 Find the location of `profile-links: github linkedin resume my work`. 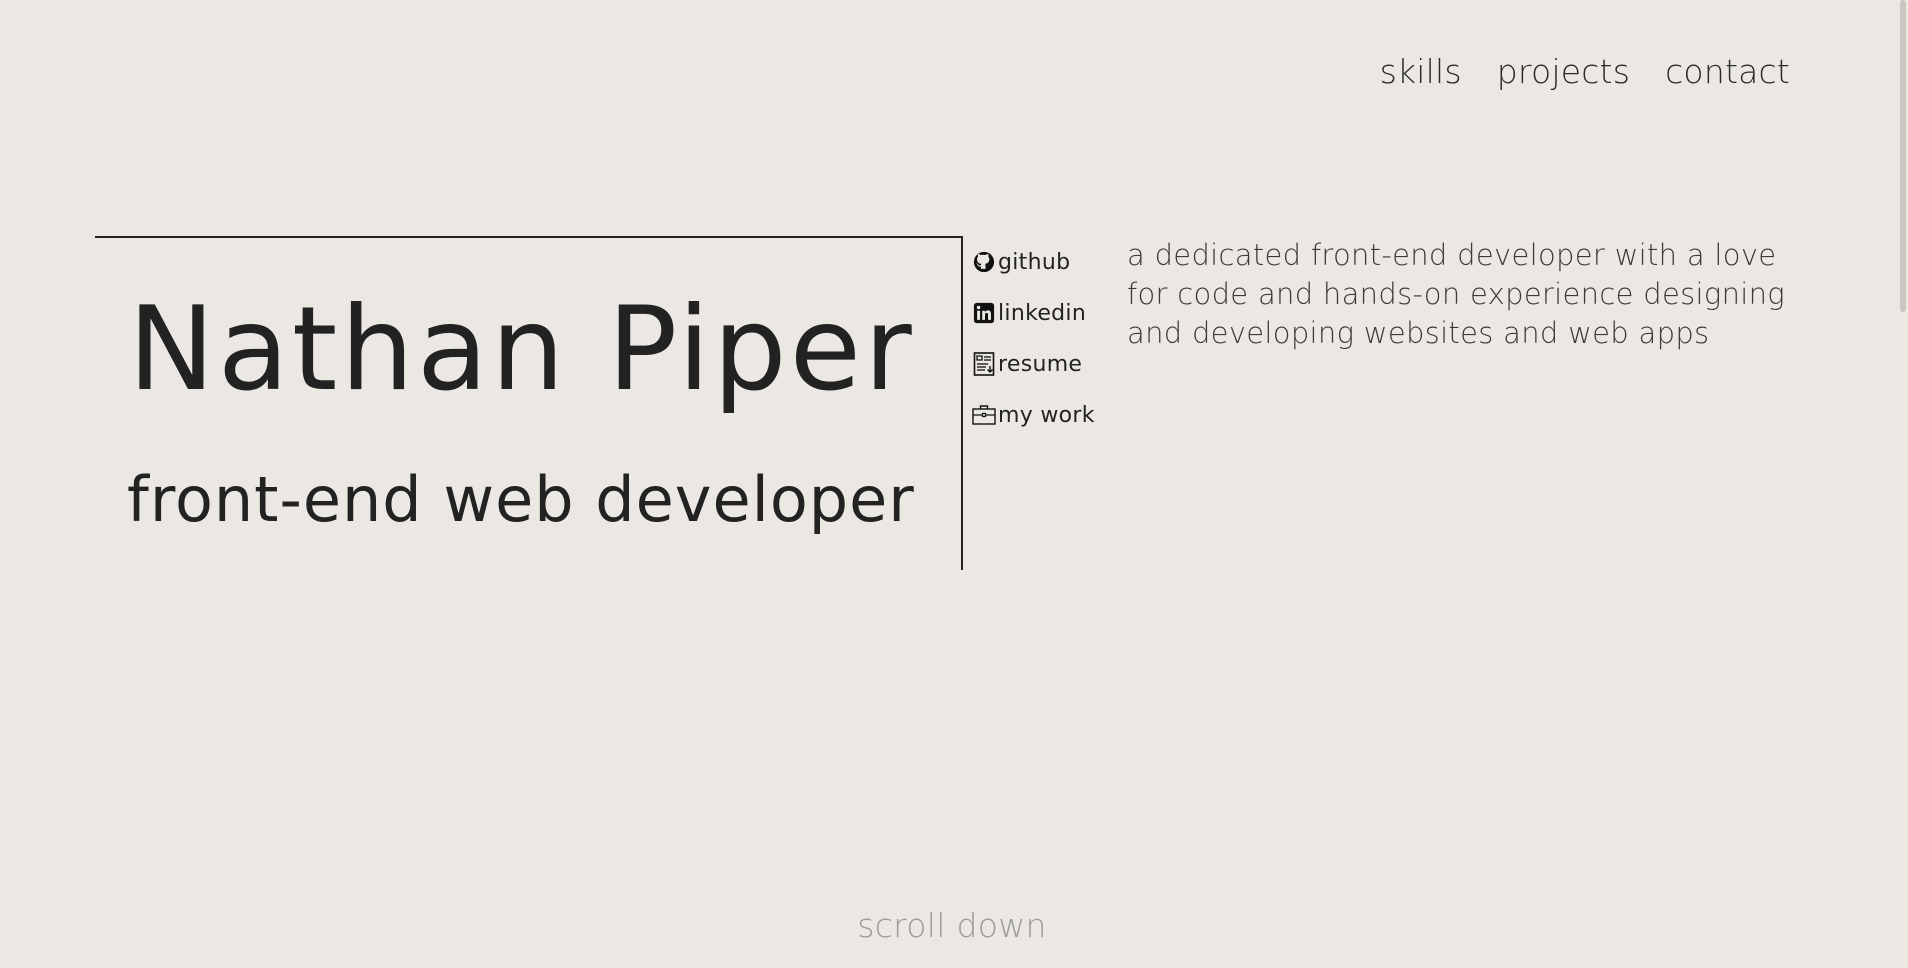

profile-links: github linkedin resume my work is located at coordinates (1033, 338).